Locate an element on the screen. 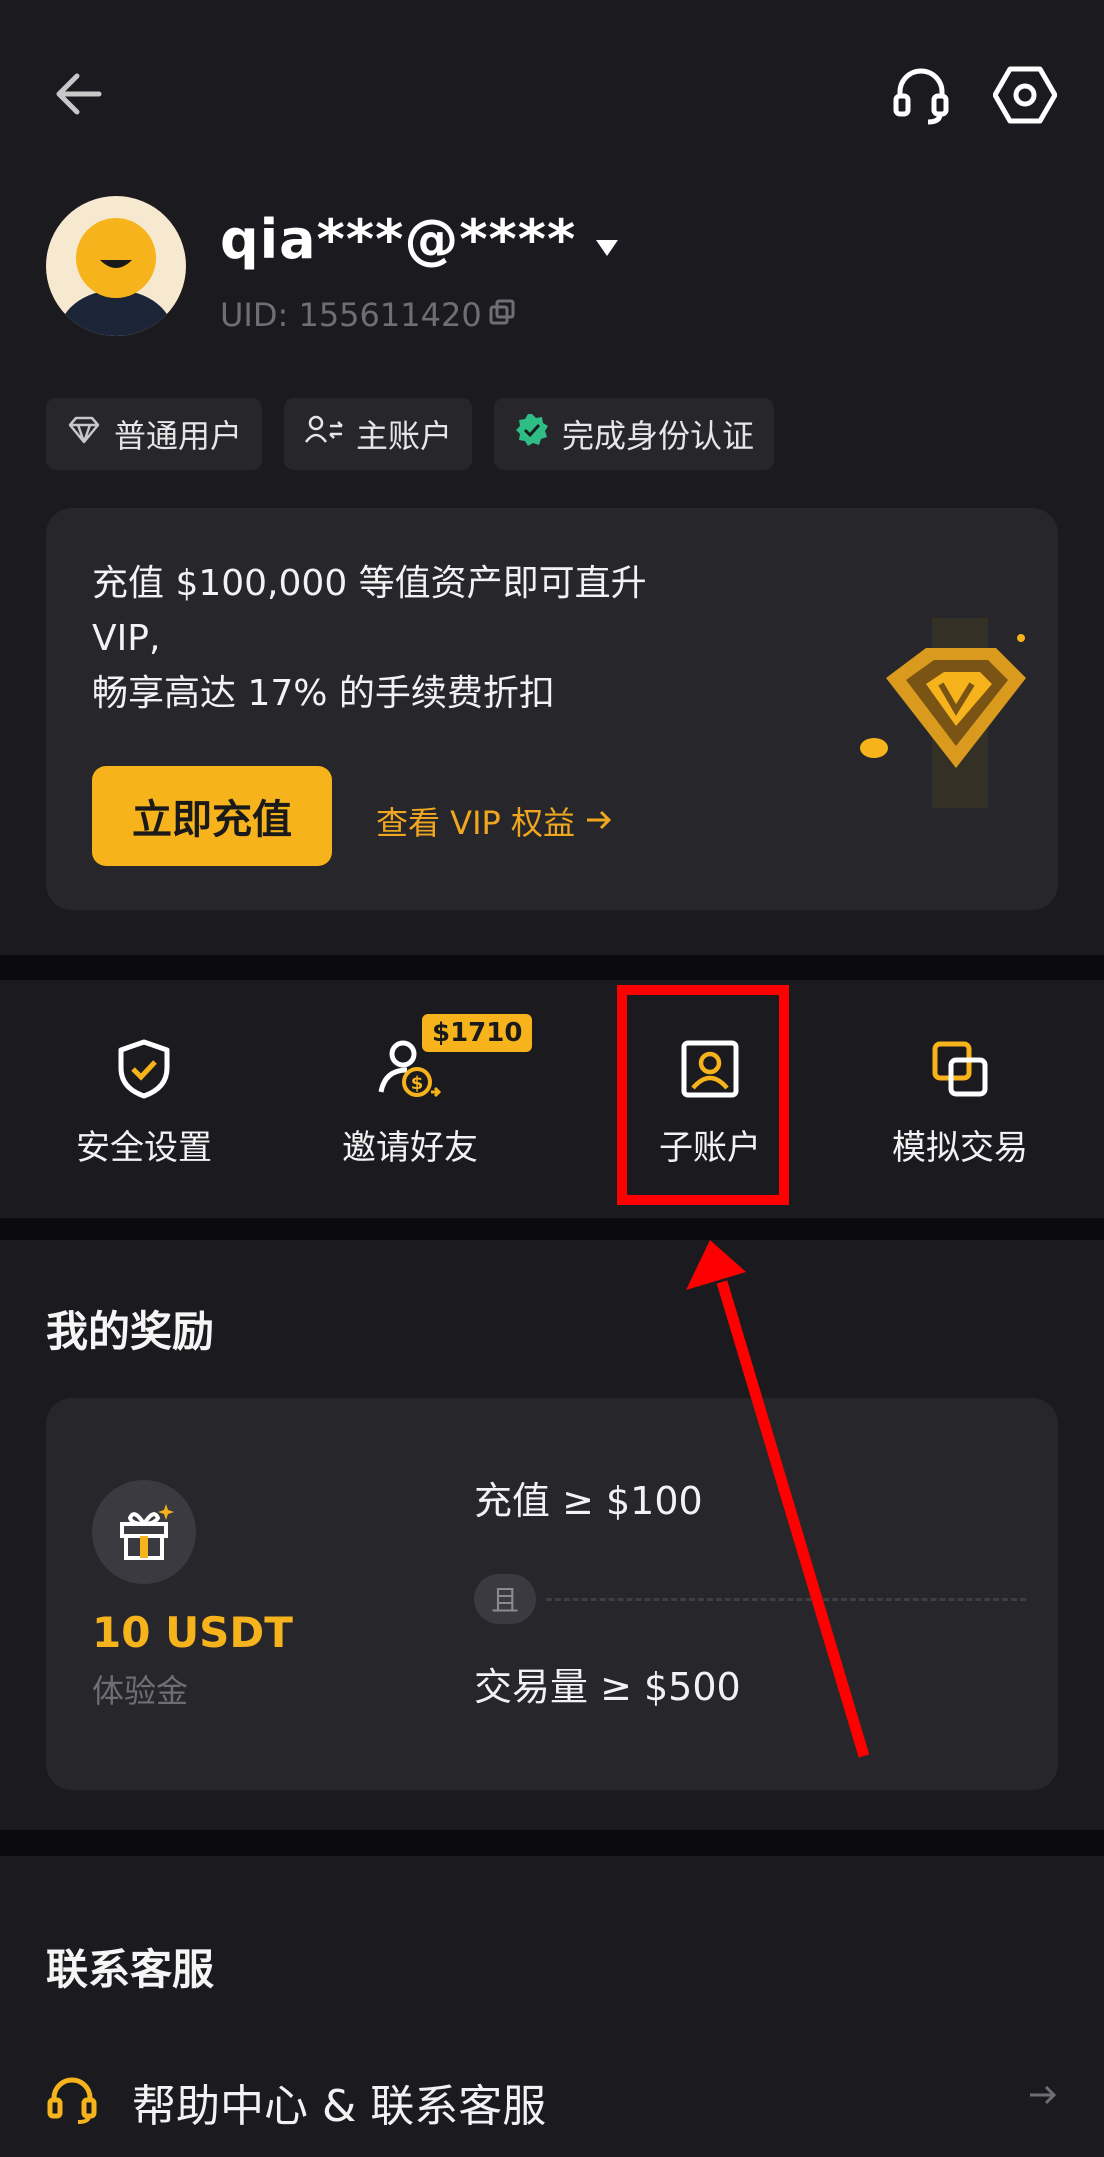 The width and height of the screenshot is (1104, 2157). uid-text: UID: 155611420 is located at coordinates (351, 315).